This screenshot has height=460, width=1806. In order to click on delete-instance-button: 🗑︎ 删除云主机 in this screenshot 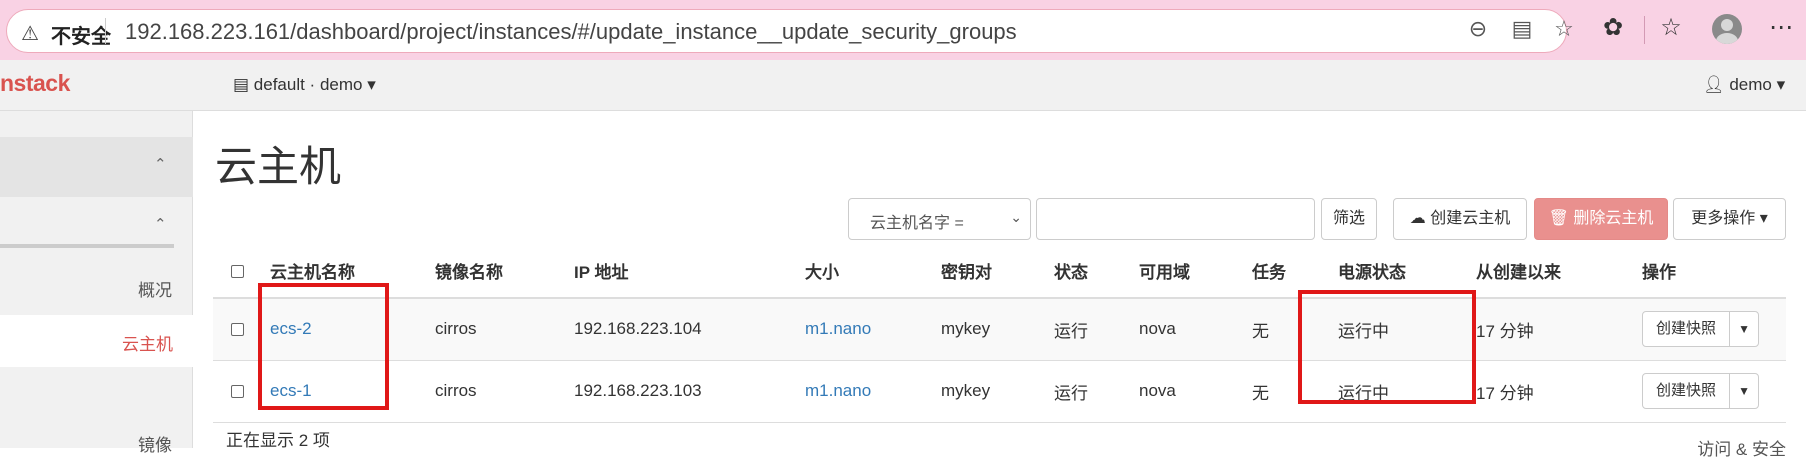, I will do `click(1601, 219)`.